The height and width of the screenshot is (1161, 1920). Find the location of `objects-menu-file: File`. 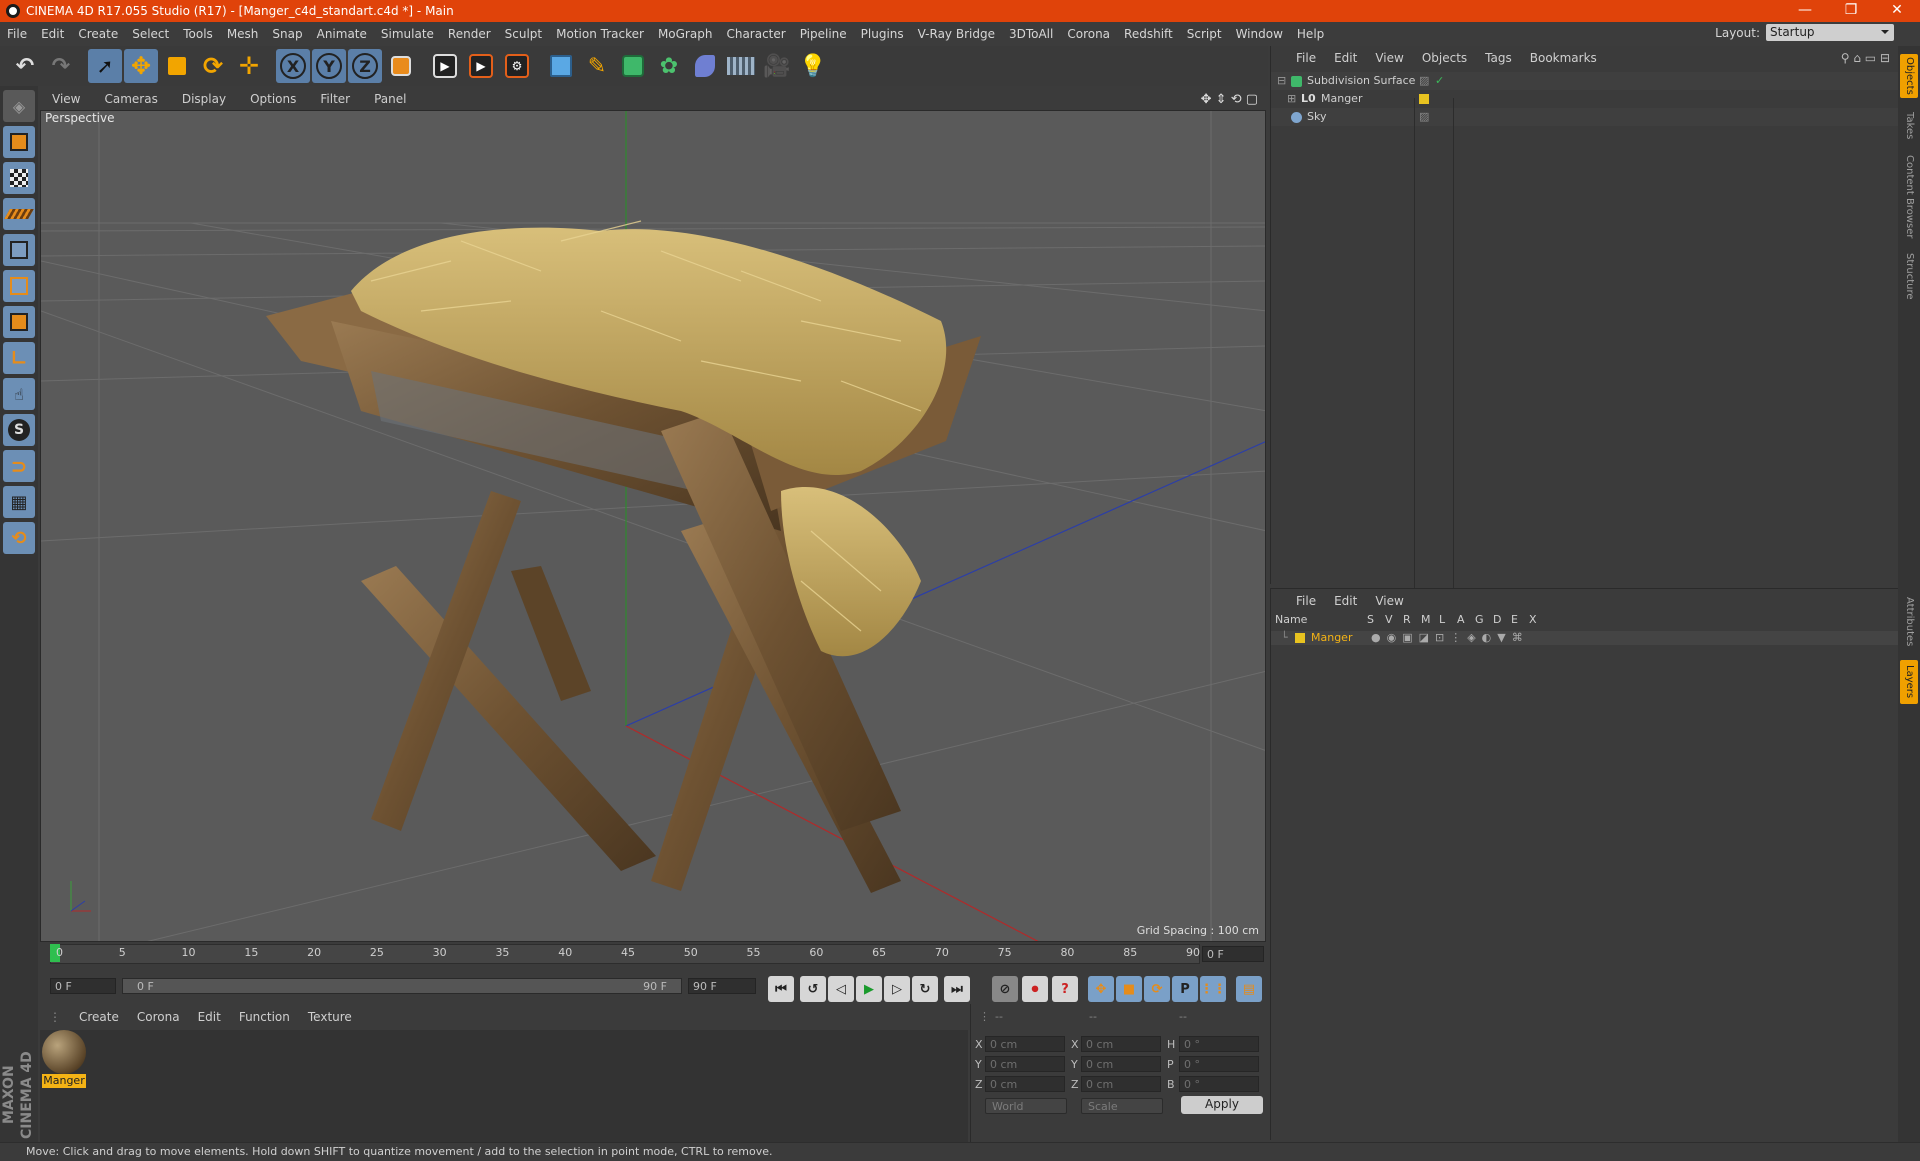

objects-menu-file: File is located at coordinates (1306, 58).